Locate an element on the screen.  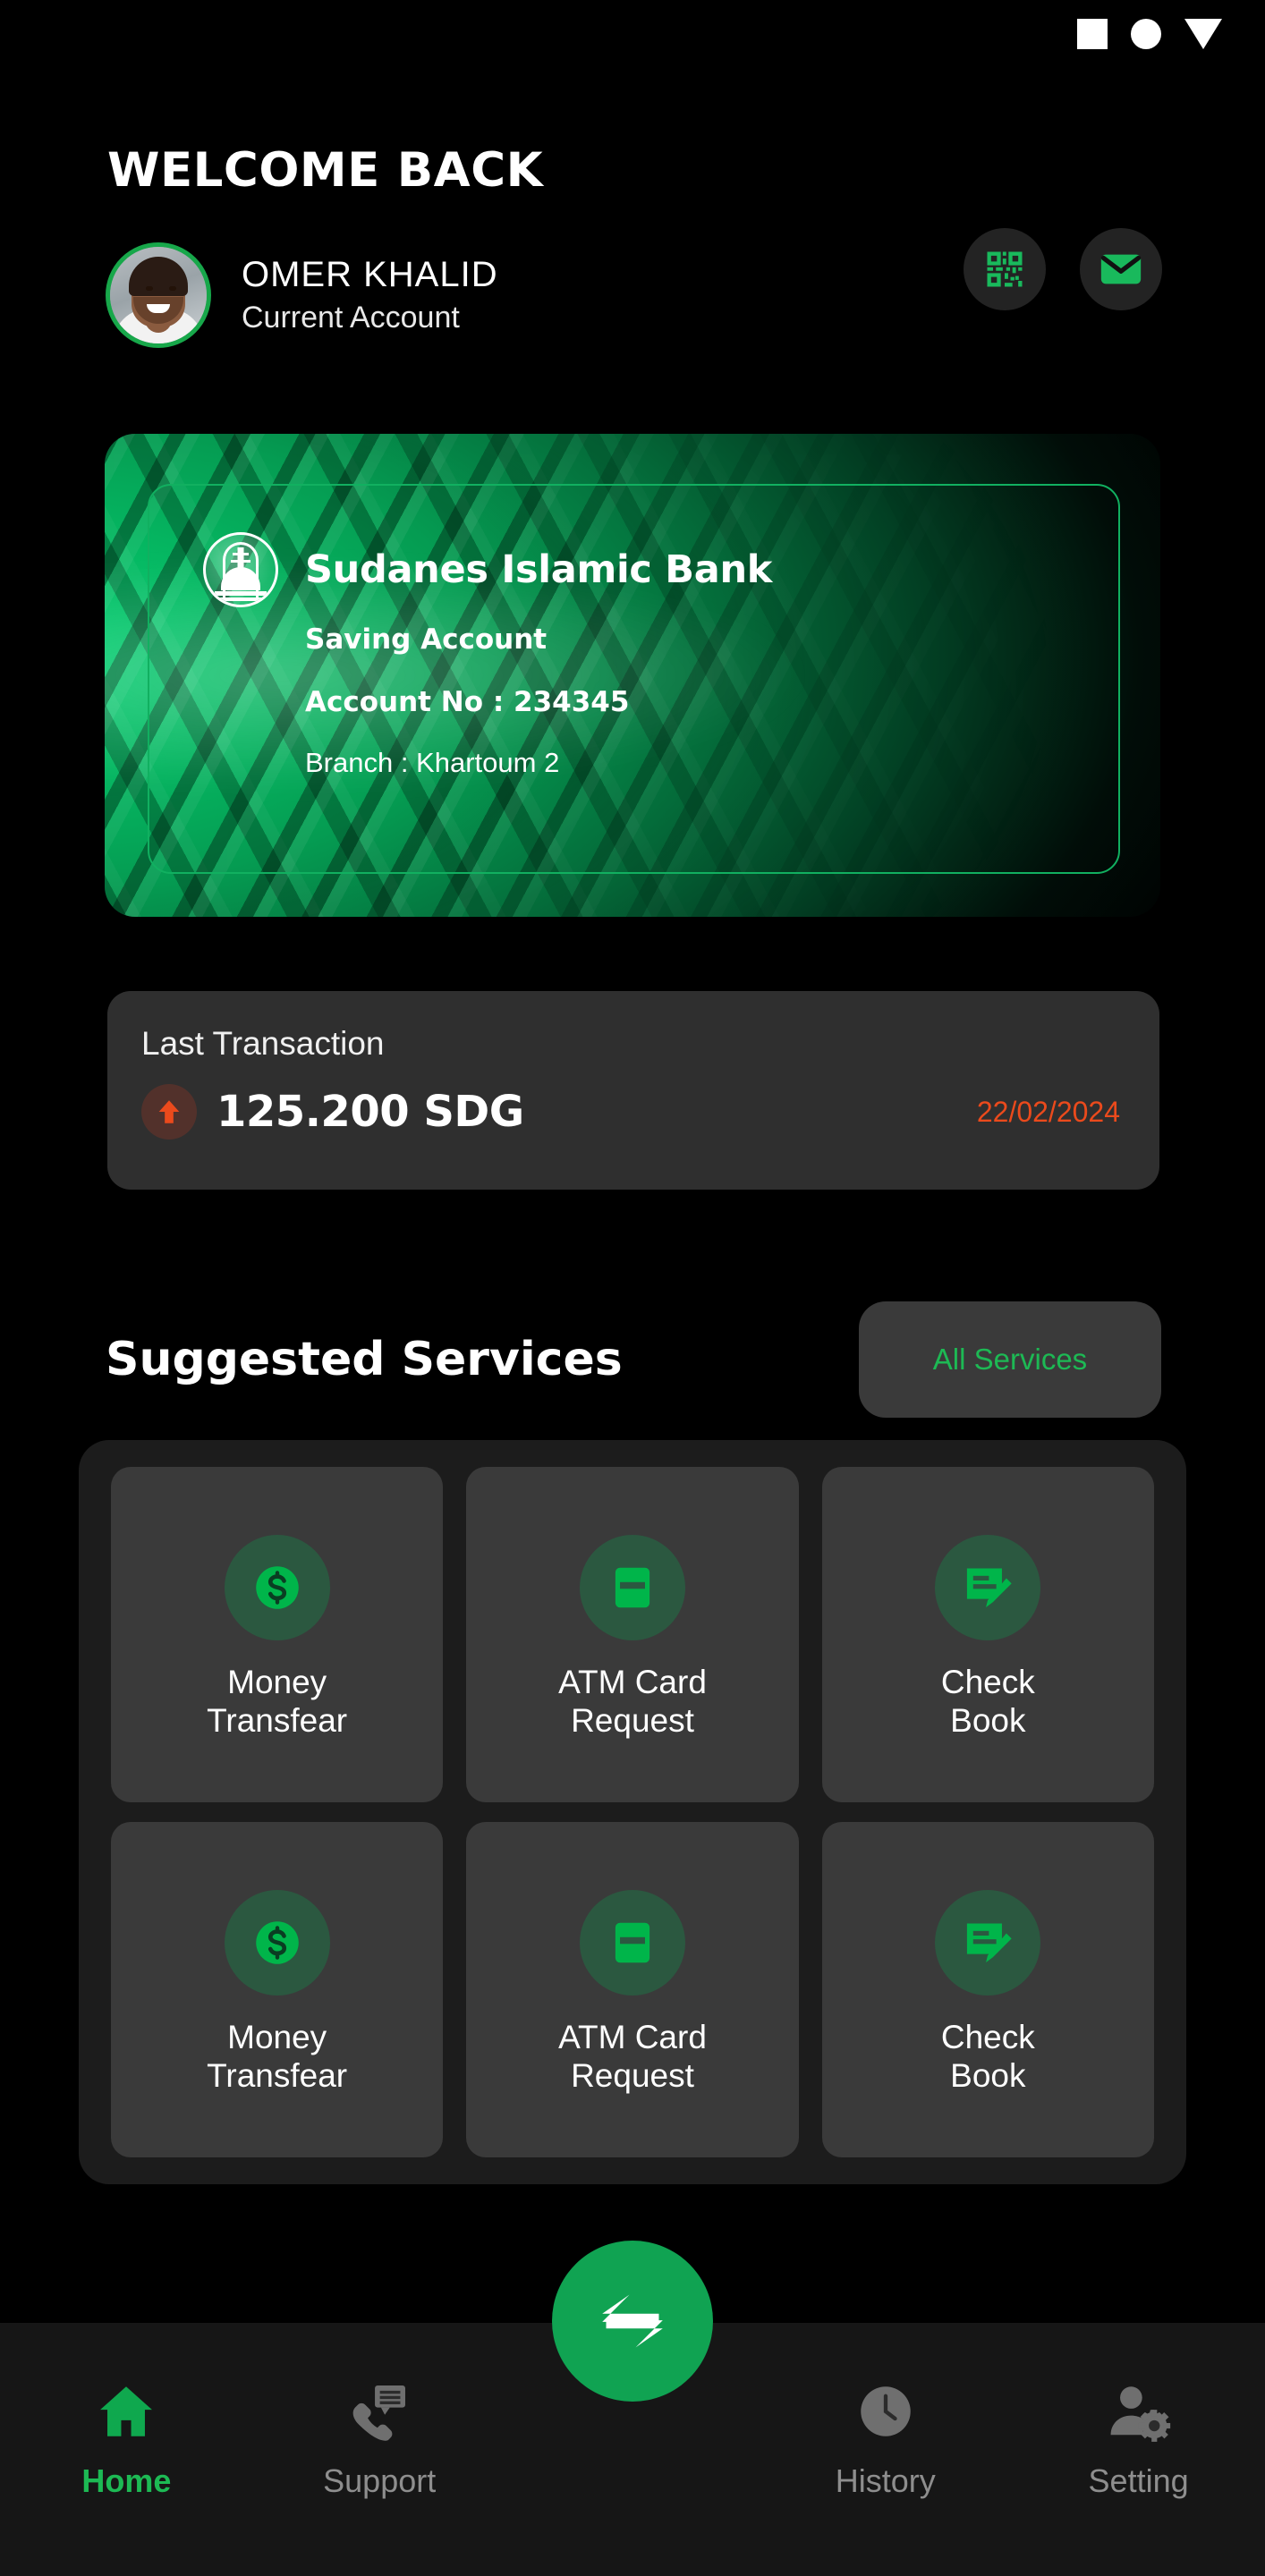
square-icon is located at coordinates (1092, 34).